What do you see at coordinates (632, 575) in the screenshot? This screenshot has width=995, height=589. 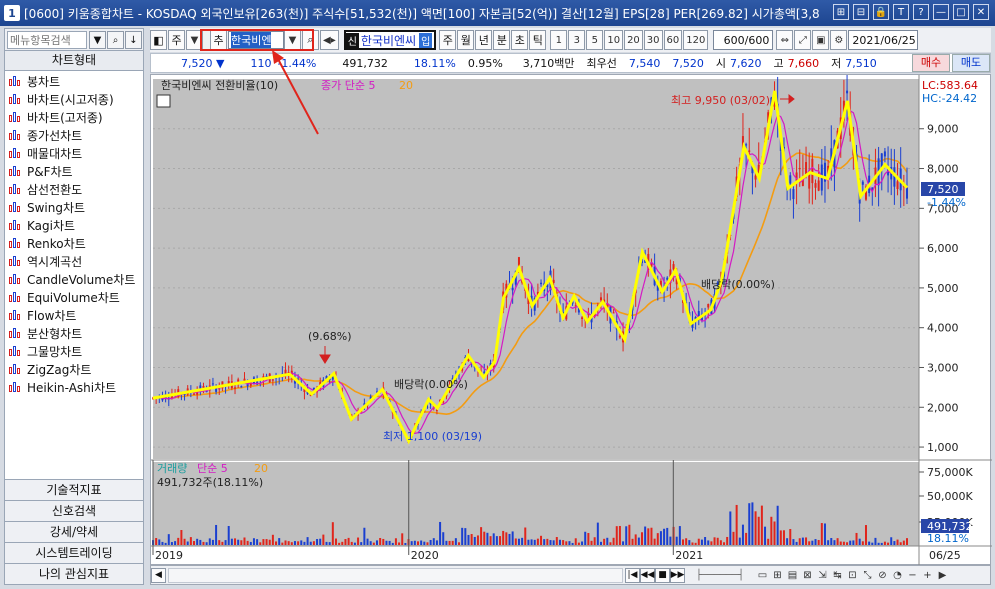 I see `first-button: |◀` at bounding box center [632, 575].